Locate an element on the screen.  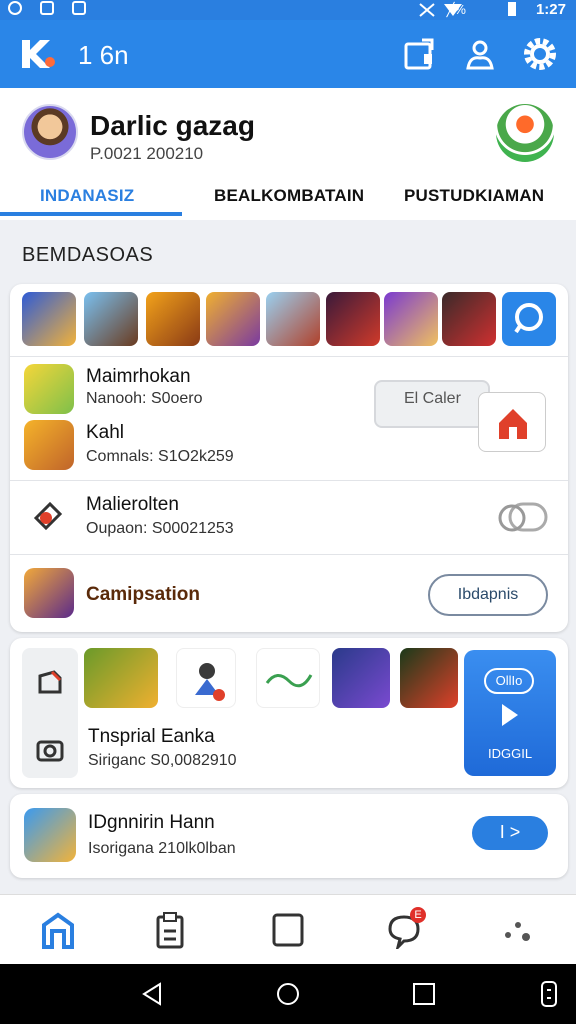
app-bar: 1 6n is located at coordinates (288, 54).